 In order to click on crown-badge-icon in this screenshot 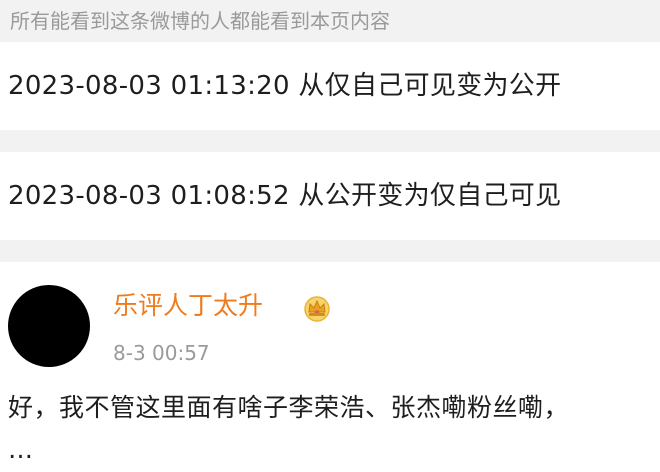, I will do `click(317, 308)`.